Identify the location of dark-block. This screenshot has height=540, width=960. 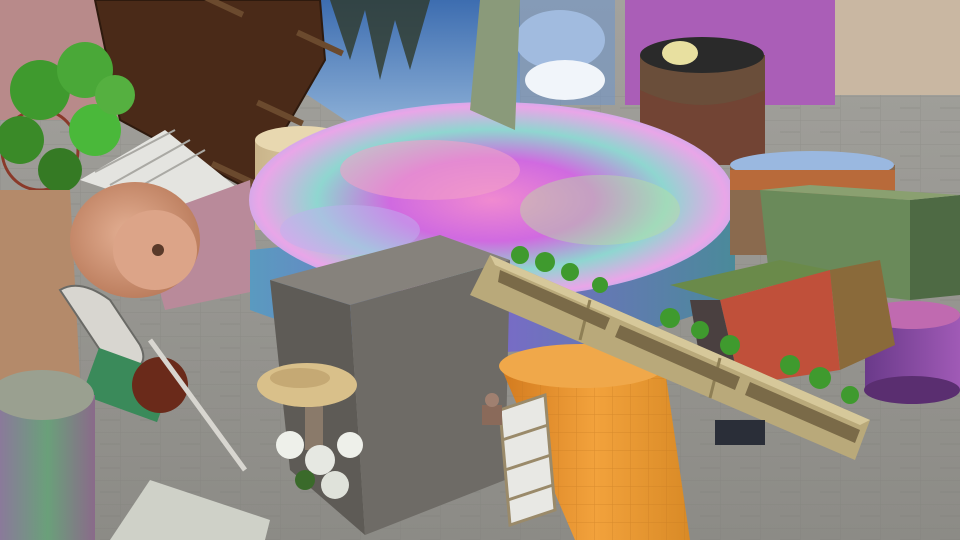
(740, 432).